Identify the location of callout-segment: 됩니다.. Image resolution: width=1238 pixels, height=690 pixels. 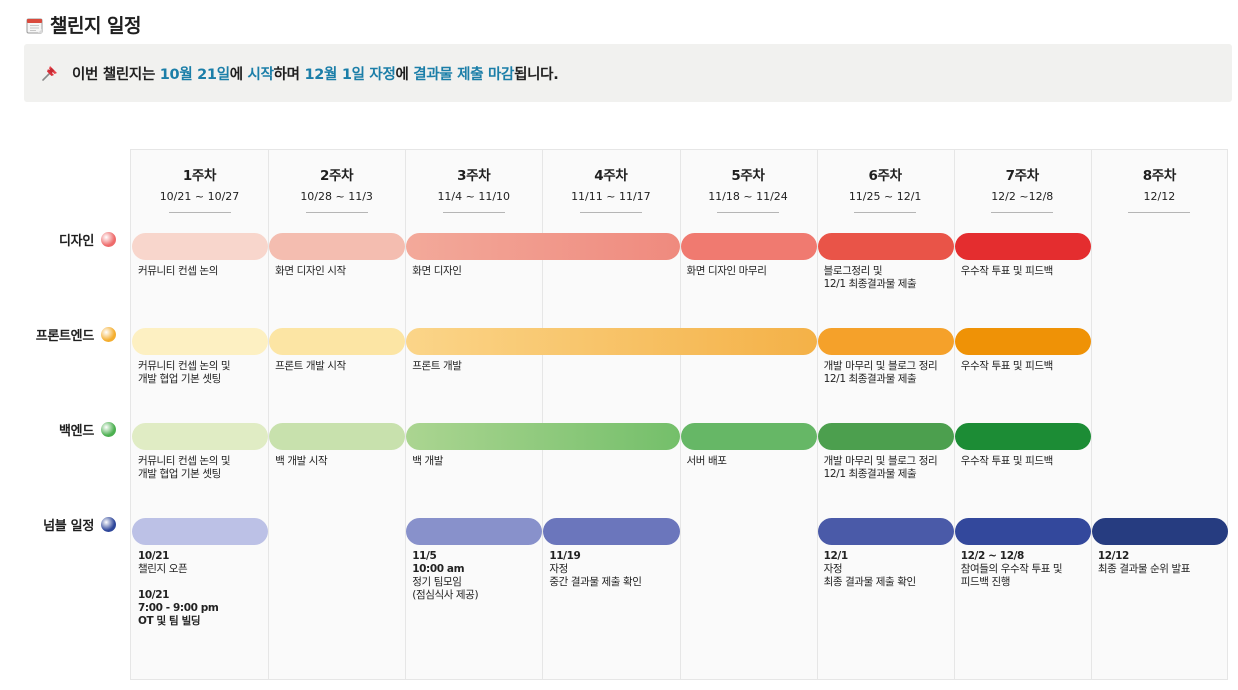
(536, 74).